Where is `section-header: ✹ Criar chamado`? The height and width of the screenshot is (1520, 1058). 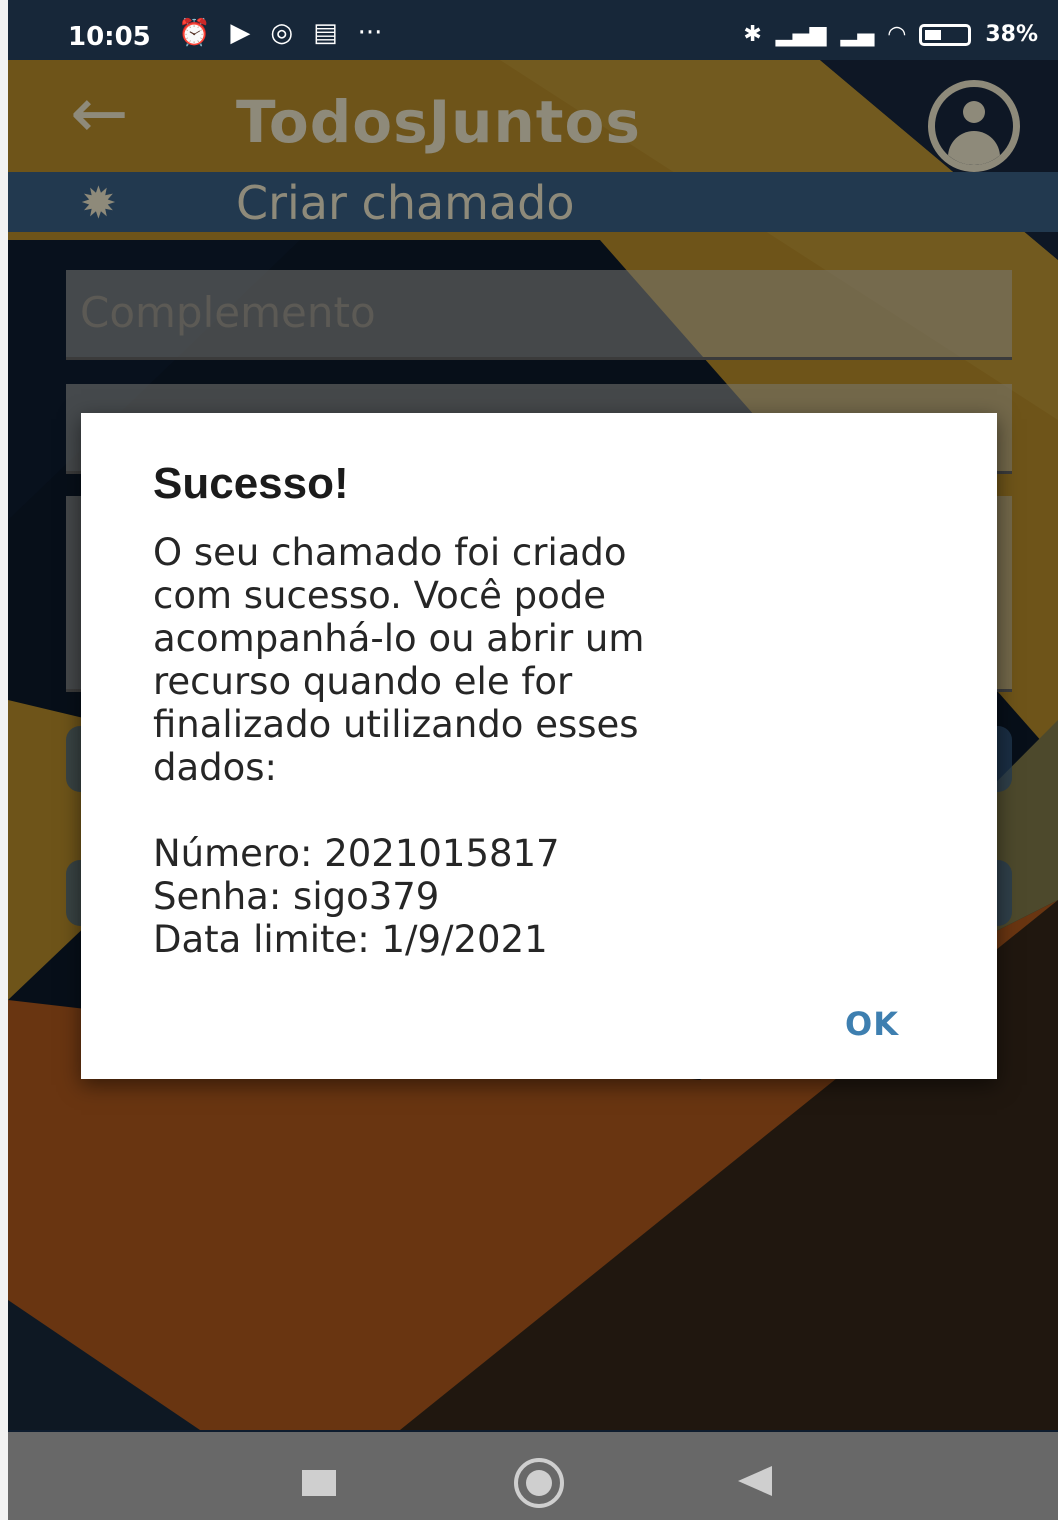 section-header: ✹ Criar chamado is located at coordinates (533, 202).